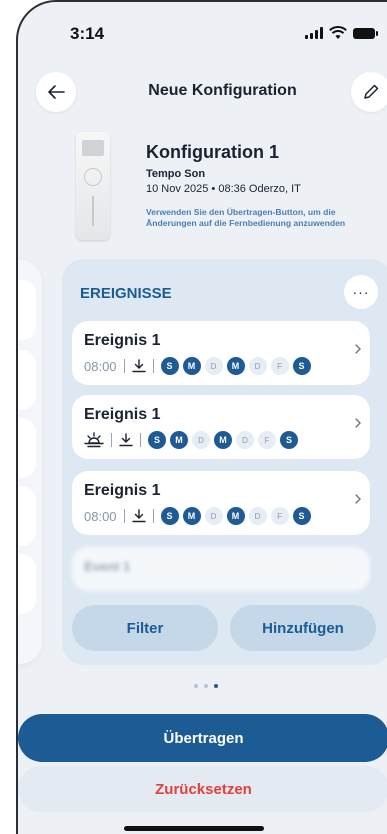  Describe the element at coordinates (221, 569) in the screenshot. I see `event-item: Event 1` at that location.